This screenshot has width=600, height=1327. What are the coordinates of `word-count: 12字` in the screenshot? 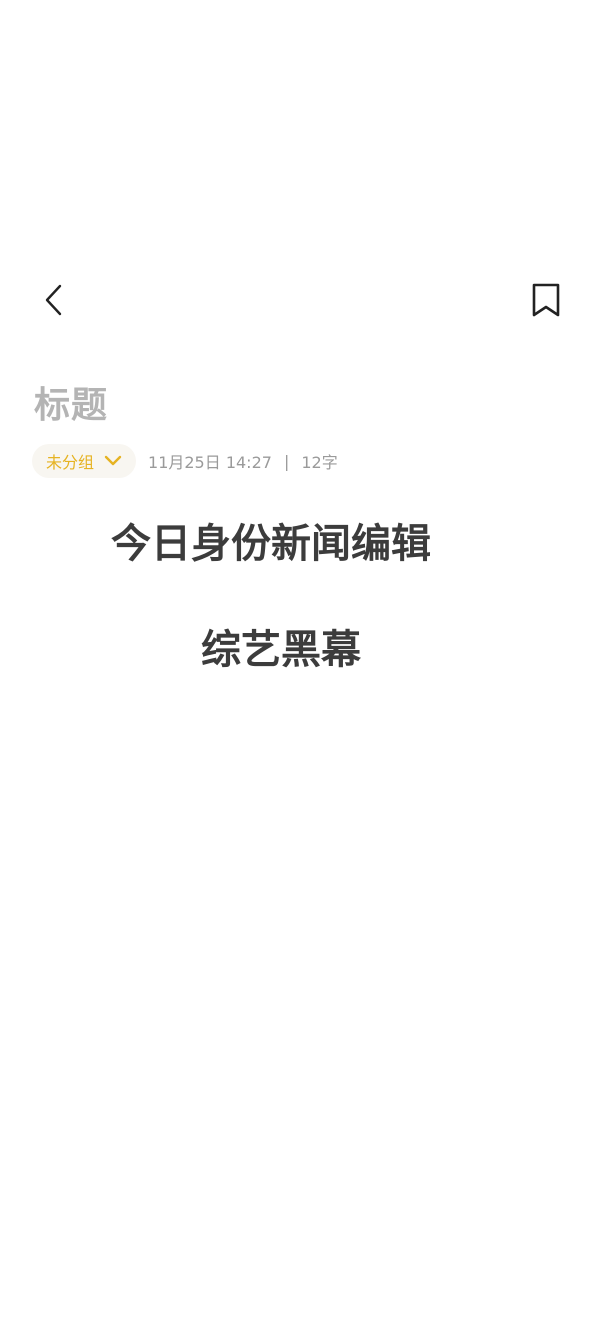 It's located at (319, 462).